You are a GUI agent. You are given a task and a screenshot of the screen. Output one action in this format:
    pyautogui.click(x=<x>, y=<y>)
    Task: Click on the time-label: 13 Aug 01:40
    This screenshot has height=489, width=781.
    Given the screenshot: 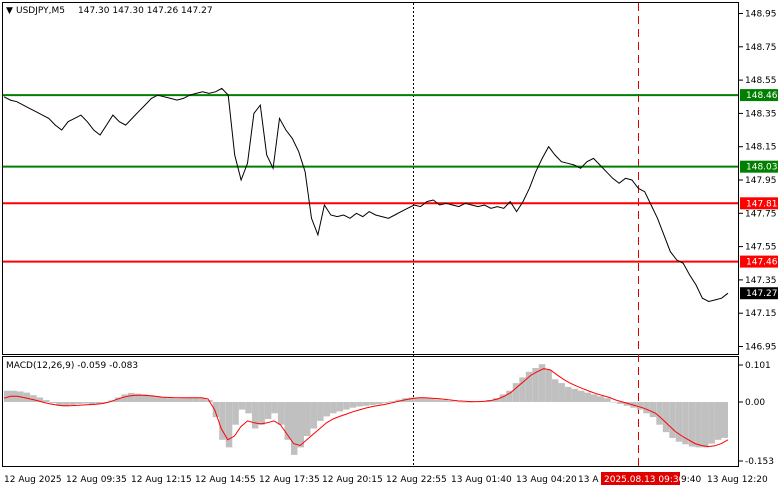 What is the action you would take?
    pyautogui.click(x=481, y=480)
    